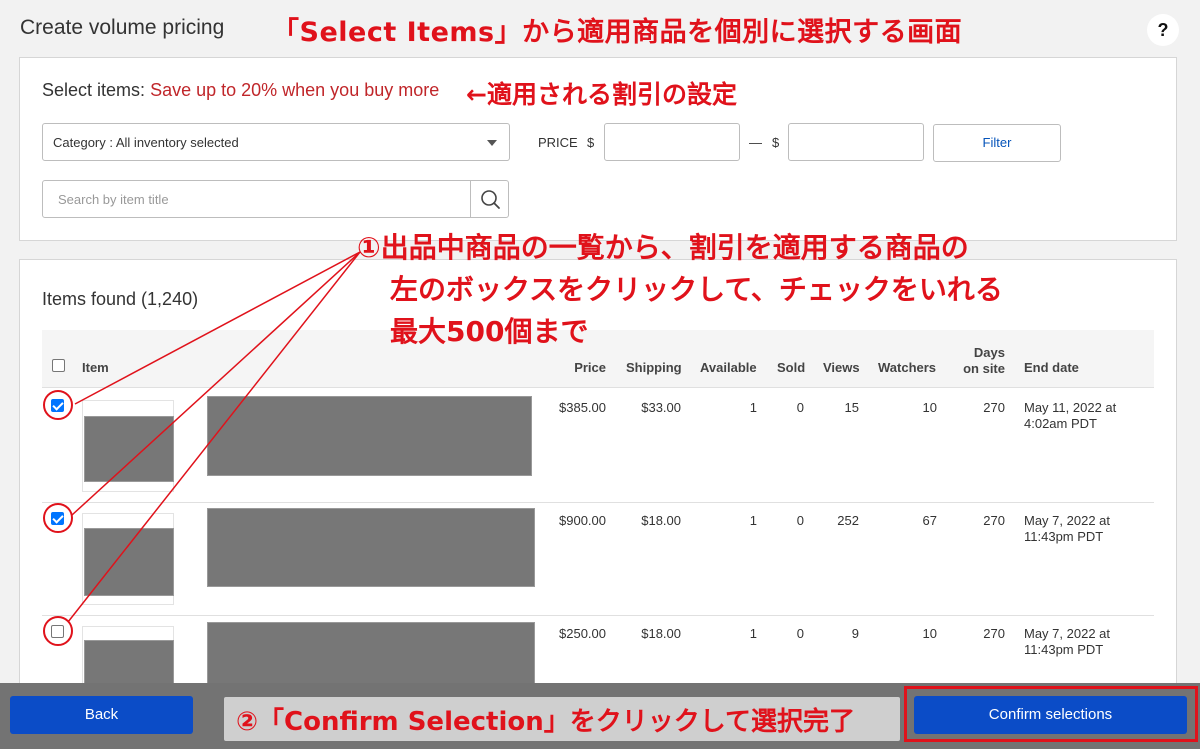 The height and width of the screenshot is (749, 1200). What do you see at coordinates (728, 367) in the screenshot?
I see `column-available: Available` at bounding box center [728, 367].